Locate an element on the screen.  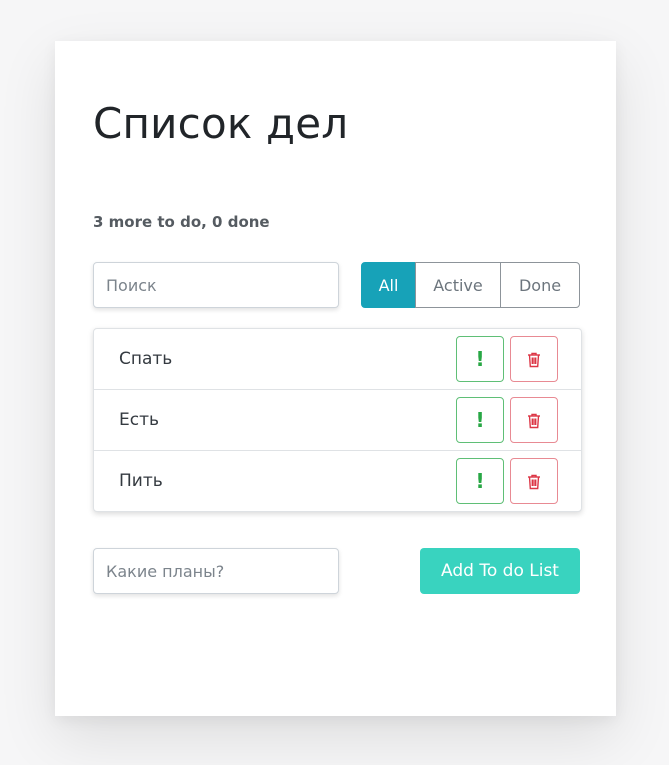
filter-button-group: All Active Done is located at coordinates (470, 285).